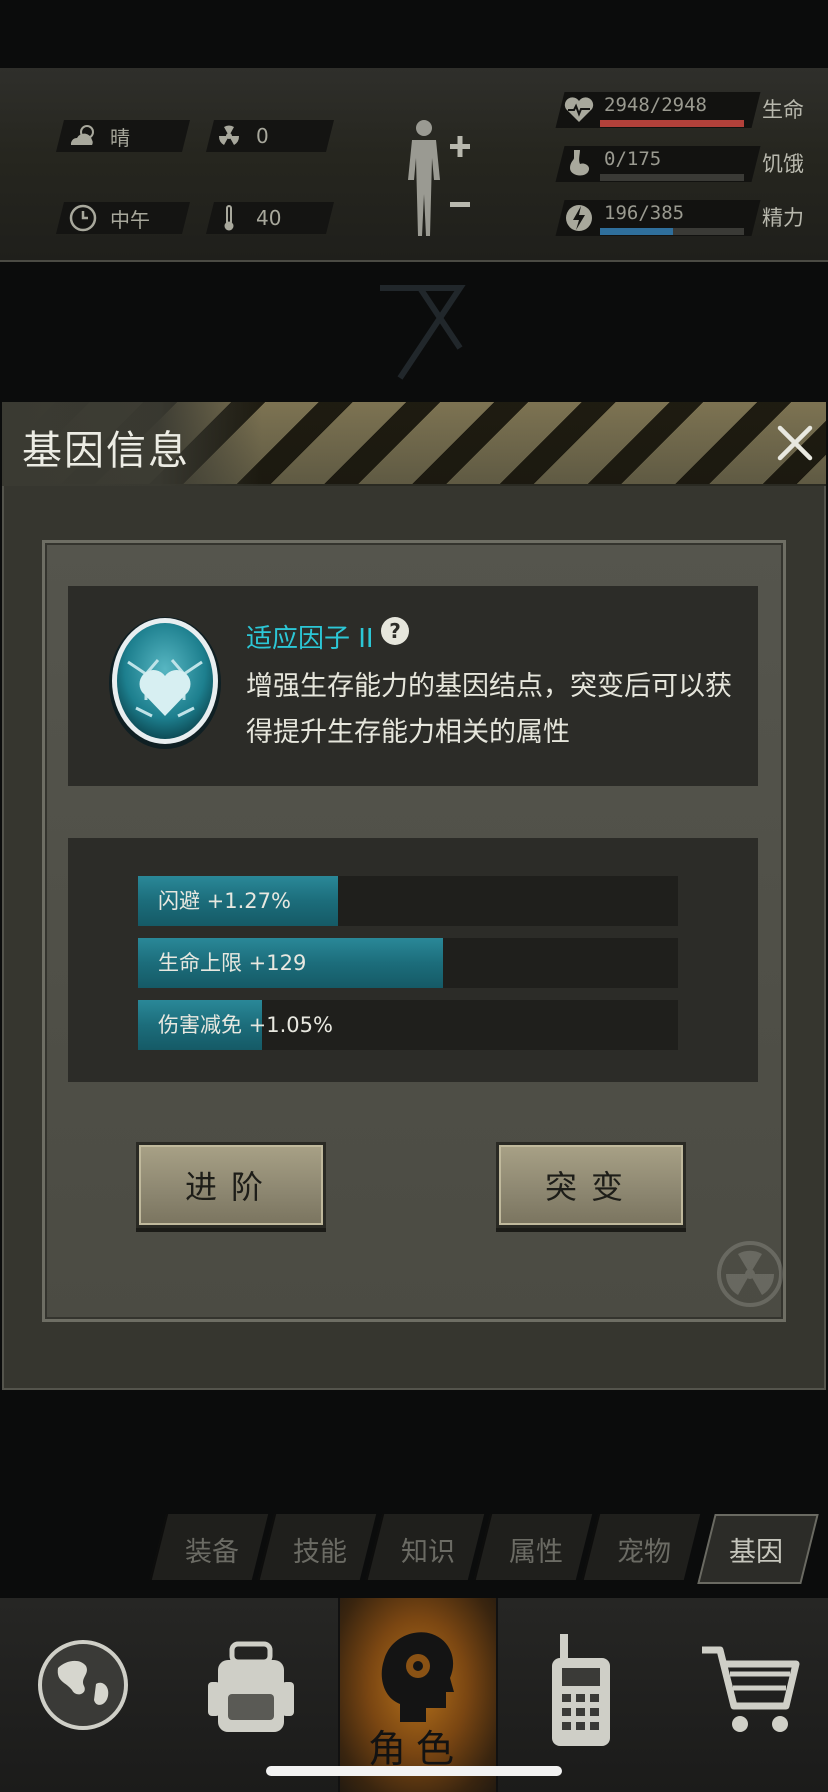 The image size is (828, 1792). I want to click on energy-label: 精力, so click(783, 218).